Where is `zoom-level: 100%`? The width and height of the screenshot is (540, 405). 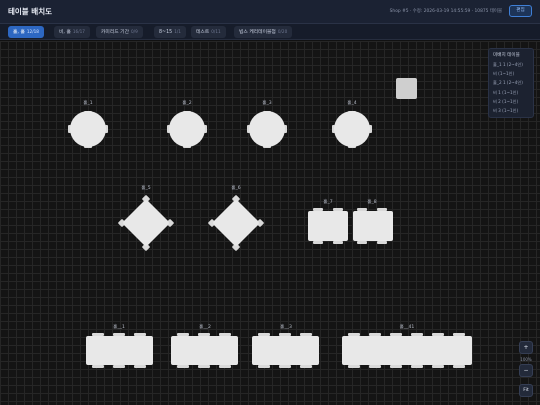 zoom-level: 100% is located at coordinates (526, 359).